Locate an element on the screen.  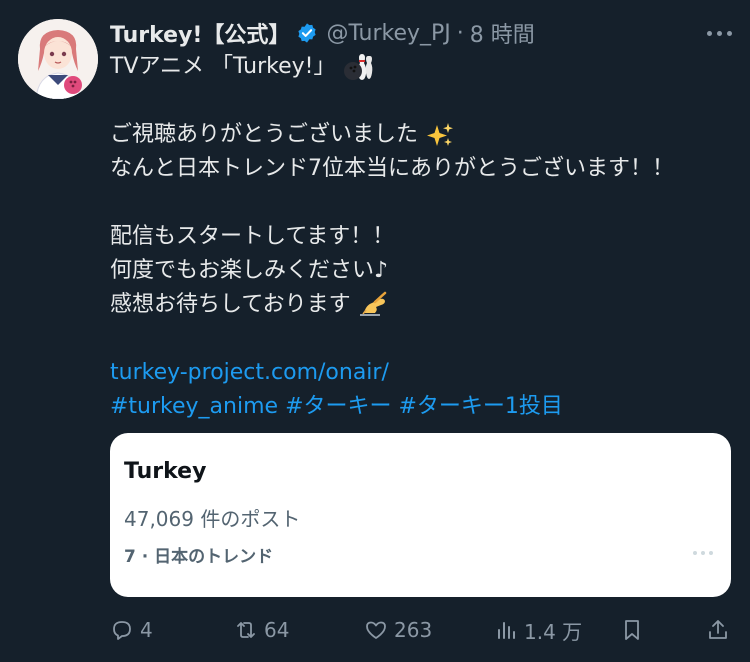
reply-count: 4 is located at coordinates (146, 630).